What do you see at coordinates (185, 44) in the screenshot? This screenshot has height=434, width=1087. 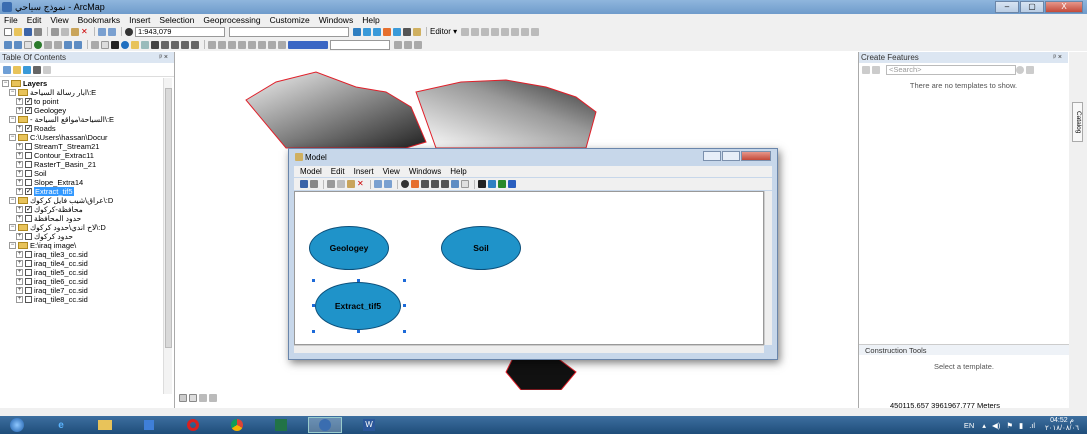 I see `go-to-xy-icon` at bounding box center [185, 44].